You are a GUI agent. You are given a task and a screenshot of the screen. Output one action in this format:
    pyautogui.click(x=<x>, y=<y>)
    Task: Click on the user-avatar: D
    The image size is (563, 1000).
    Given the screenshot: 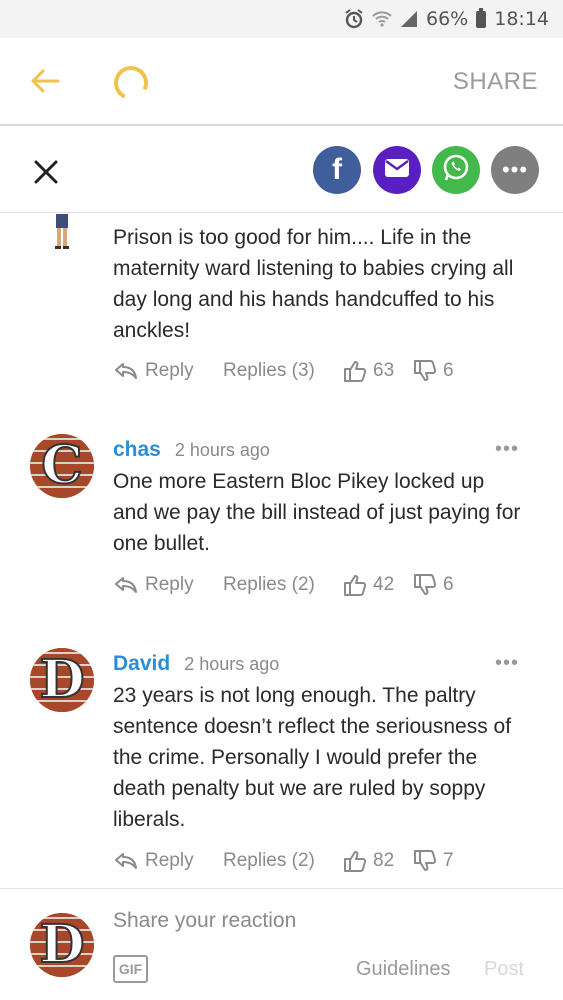 What is the action you would take?
    pyautogui.click(x=62, y=680)
    